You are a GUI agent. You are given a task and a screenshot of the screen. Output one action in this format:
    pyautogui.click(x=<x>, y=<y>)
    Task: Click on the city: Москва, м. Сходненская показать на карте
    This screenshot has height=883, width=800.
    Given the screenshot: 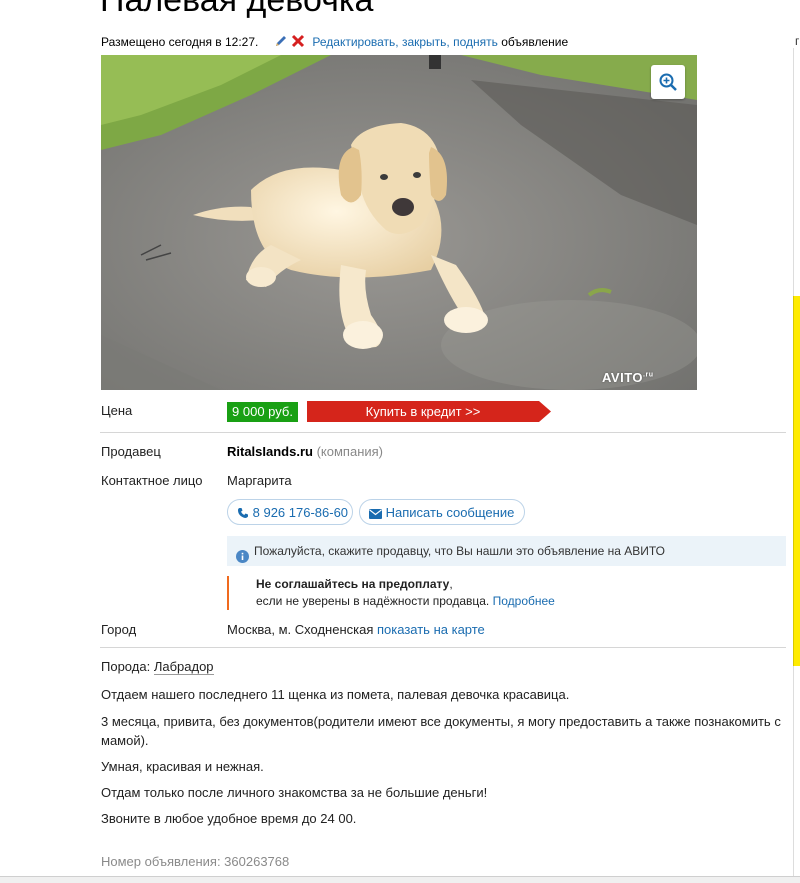 What is the action you would take?
    pyautogui.click(x=356, y=630)
    